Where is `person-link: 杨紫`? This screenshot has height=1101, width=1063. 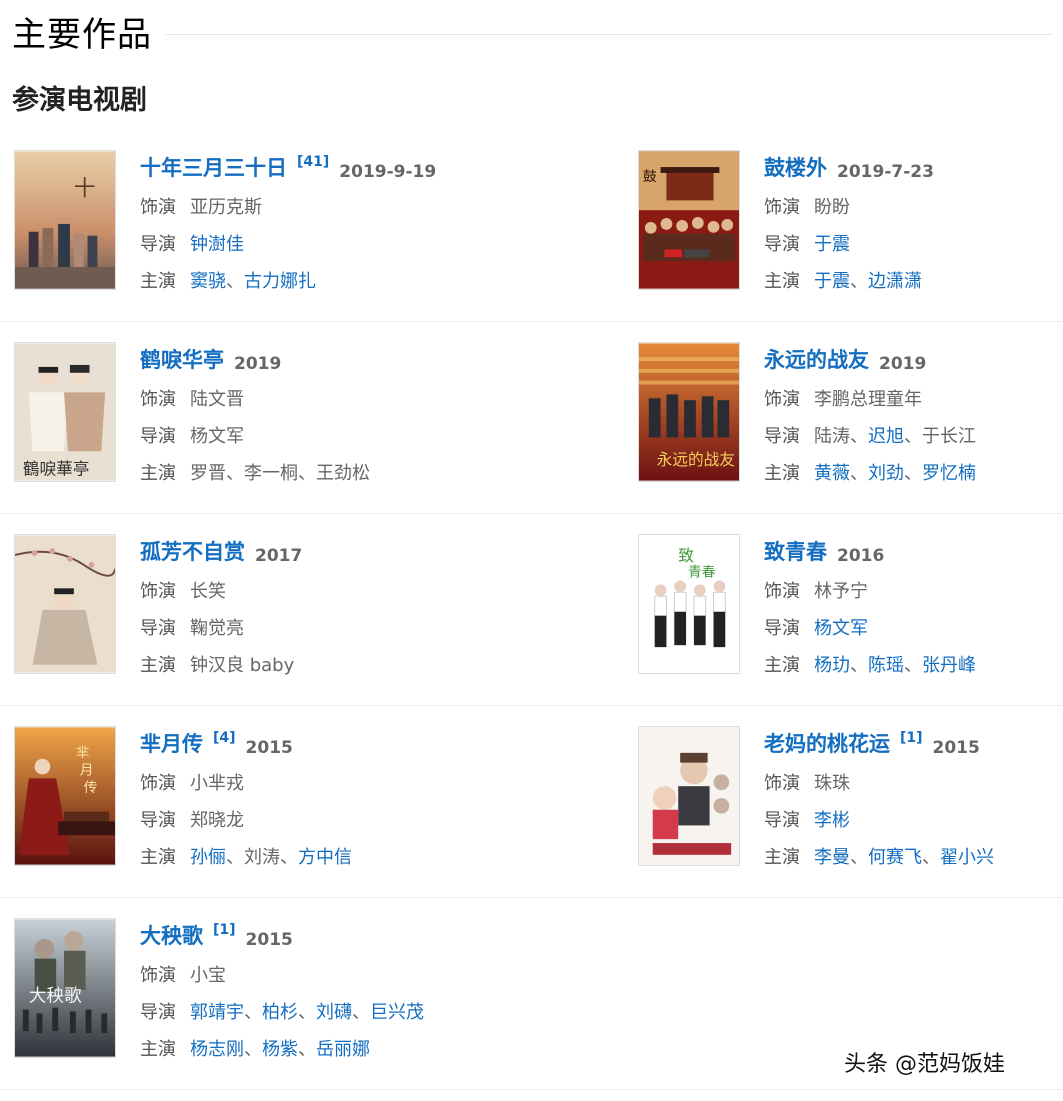
person-link: 杨紫 is located at coordinates (280, 1049).